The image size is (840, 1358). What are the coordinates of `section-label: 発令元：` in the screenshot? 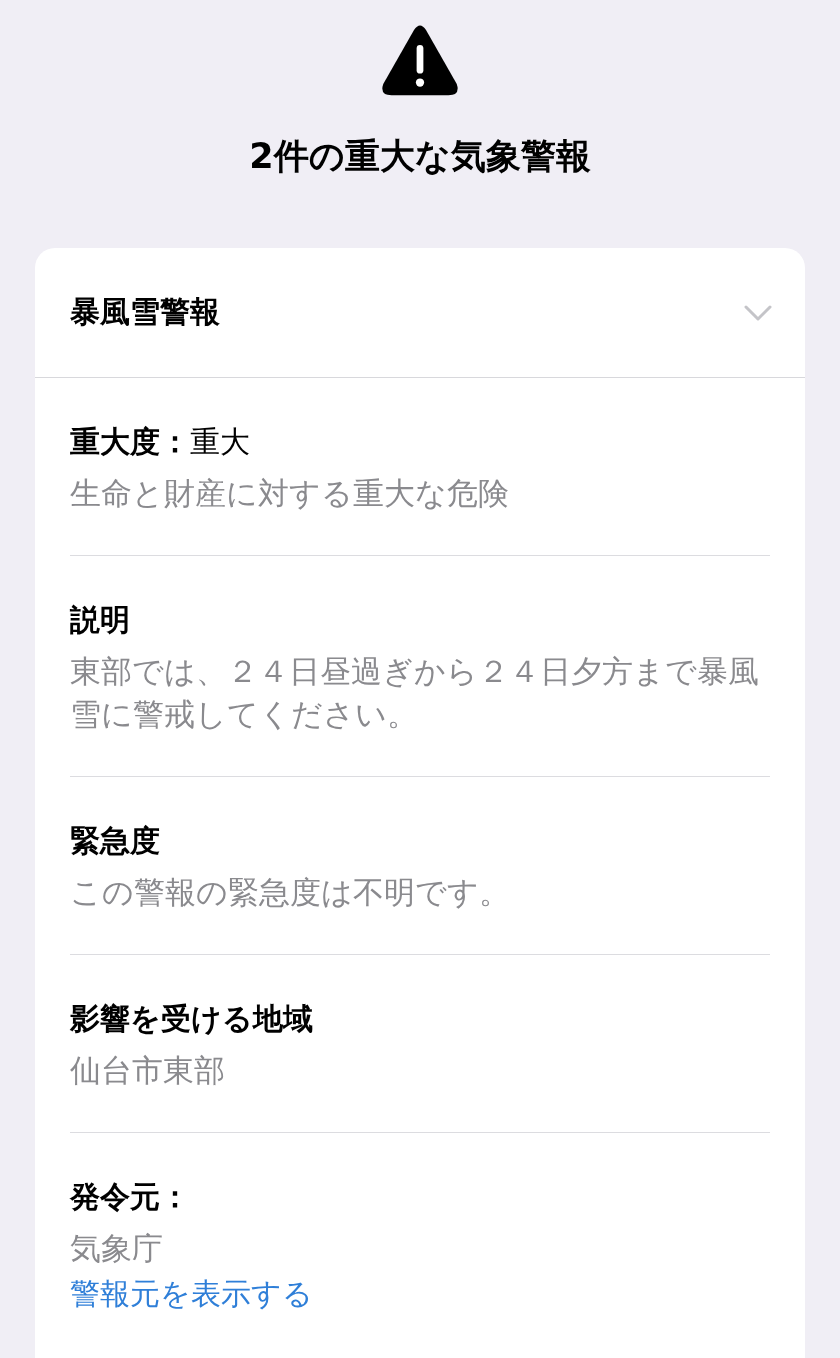 It's located at (130, 1197).